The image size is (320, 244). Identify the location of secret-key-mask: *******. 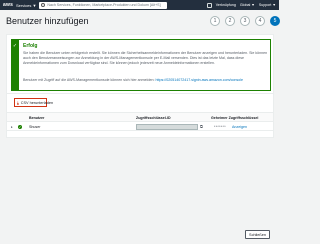
(220, 127).